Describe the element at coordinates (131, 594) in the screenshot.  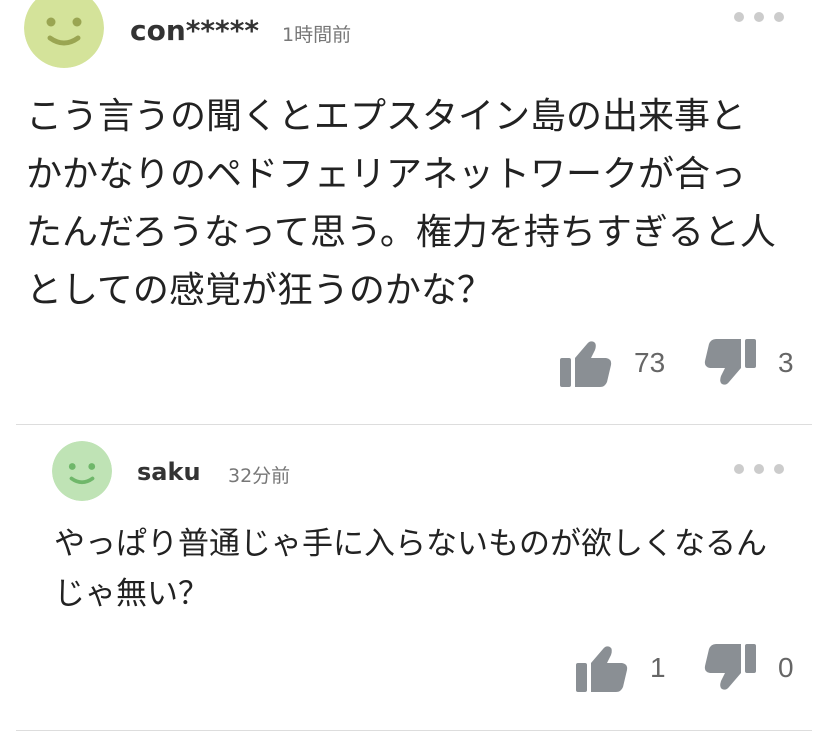
I see `comment-line: じゃ無い？` at that location.